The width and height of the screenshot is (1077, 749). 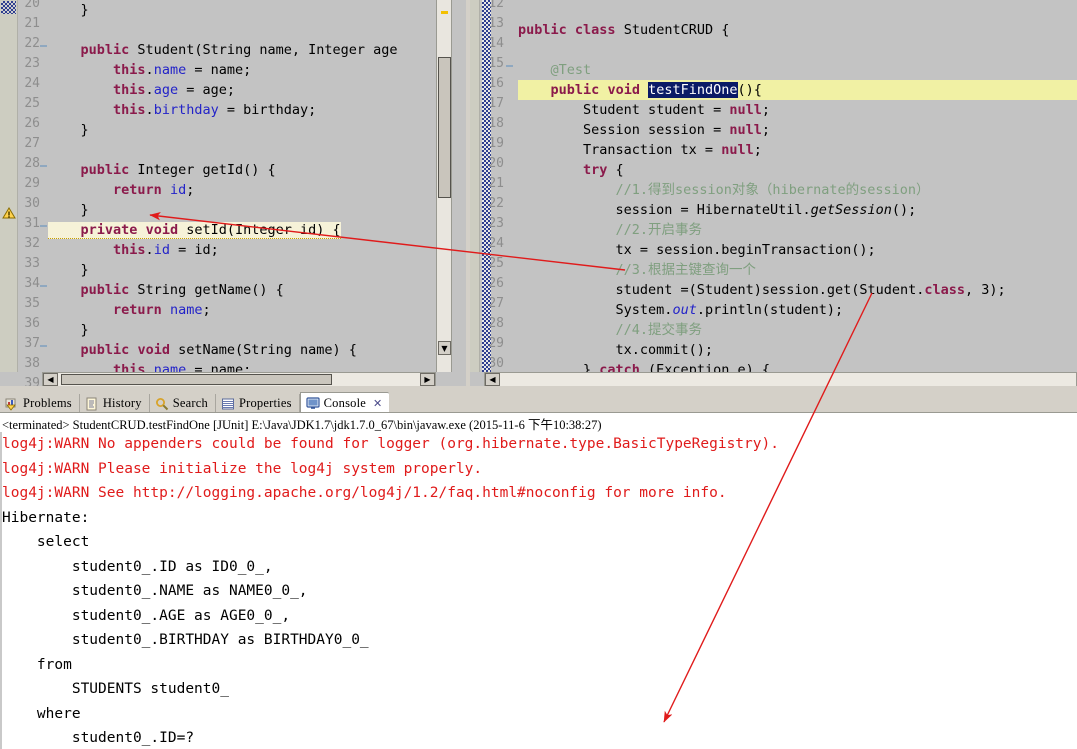 I want to click on code-line: public Integer getId() {, so click(x=243, y=170).